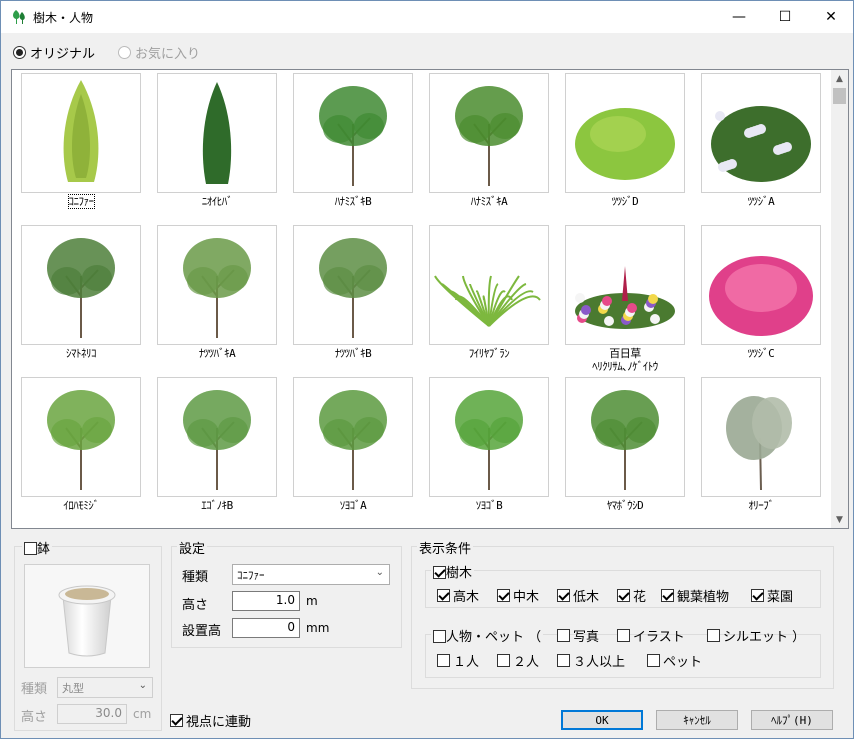 The image size is (854, 739). I want to click on round-shrub-image, so click(625, 133).